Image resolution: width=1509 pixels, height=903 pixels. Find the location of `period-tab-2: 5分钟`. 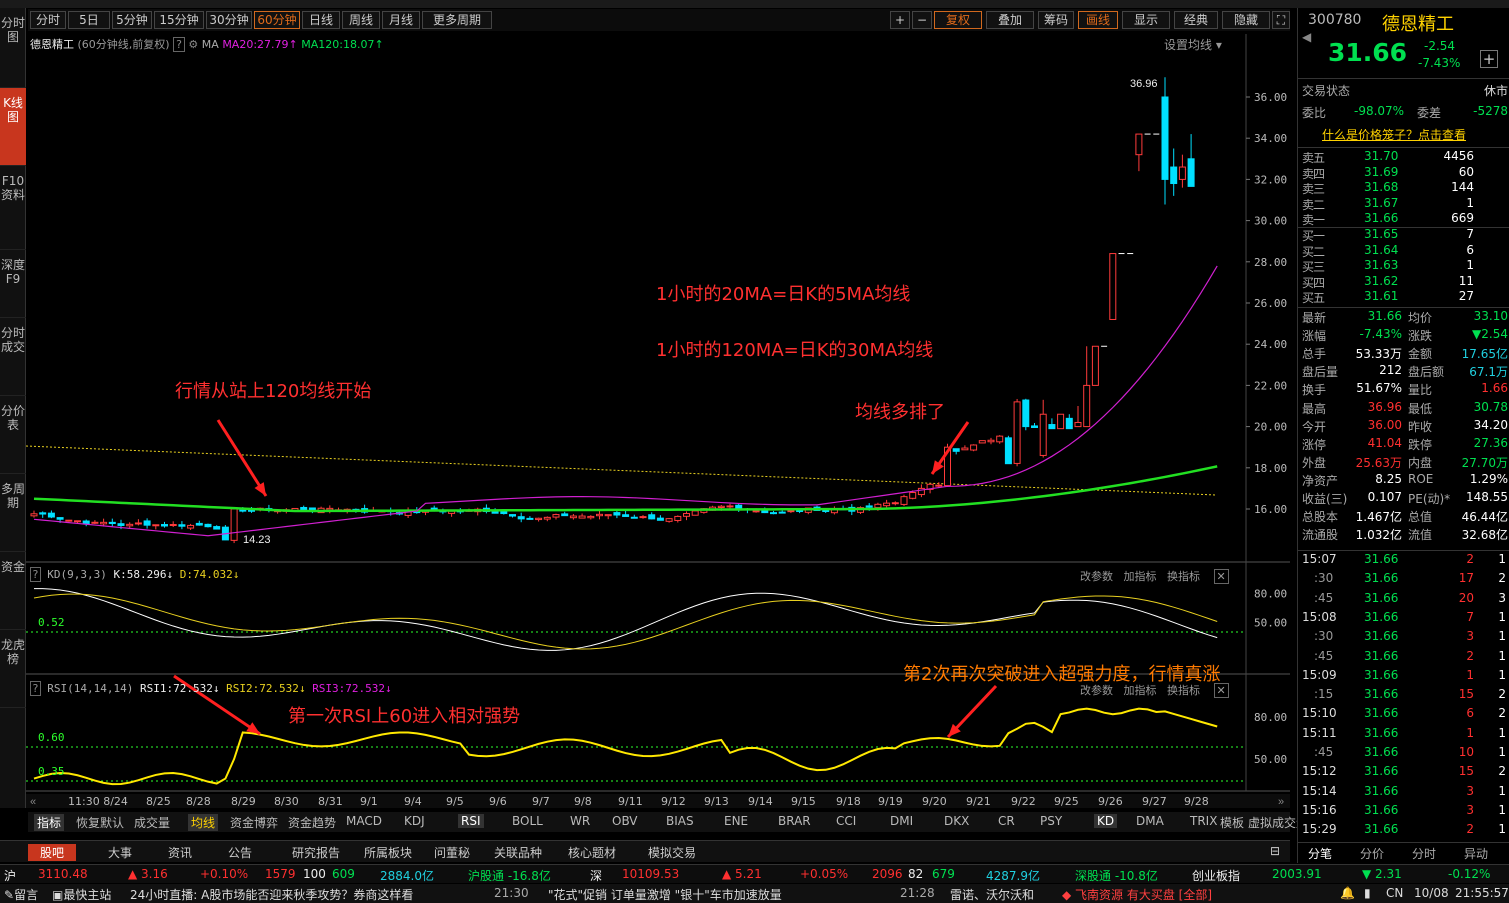

period-tab-2: 5分钟 is located at coordinates (132, 20).